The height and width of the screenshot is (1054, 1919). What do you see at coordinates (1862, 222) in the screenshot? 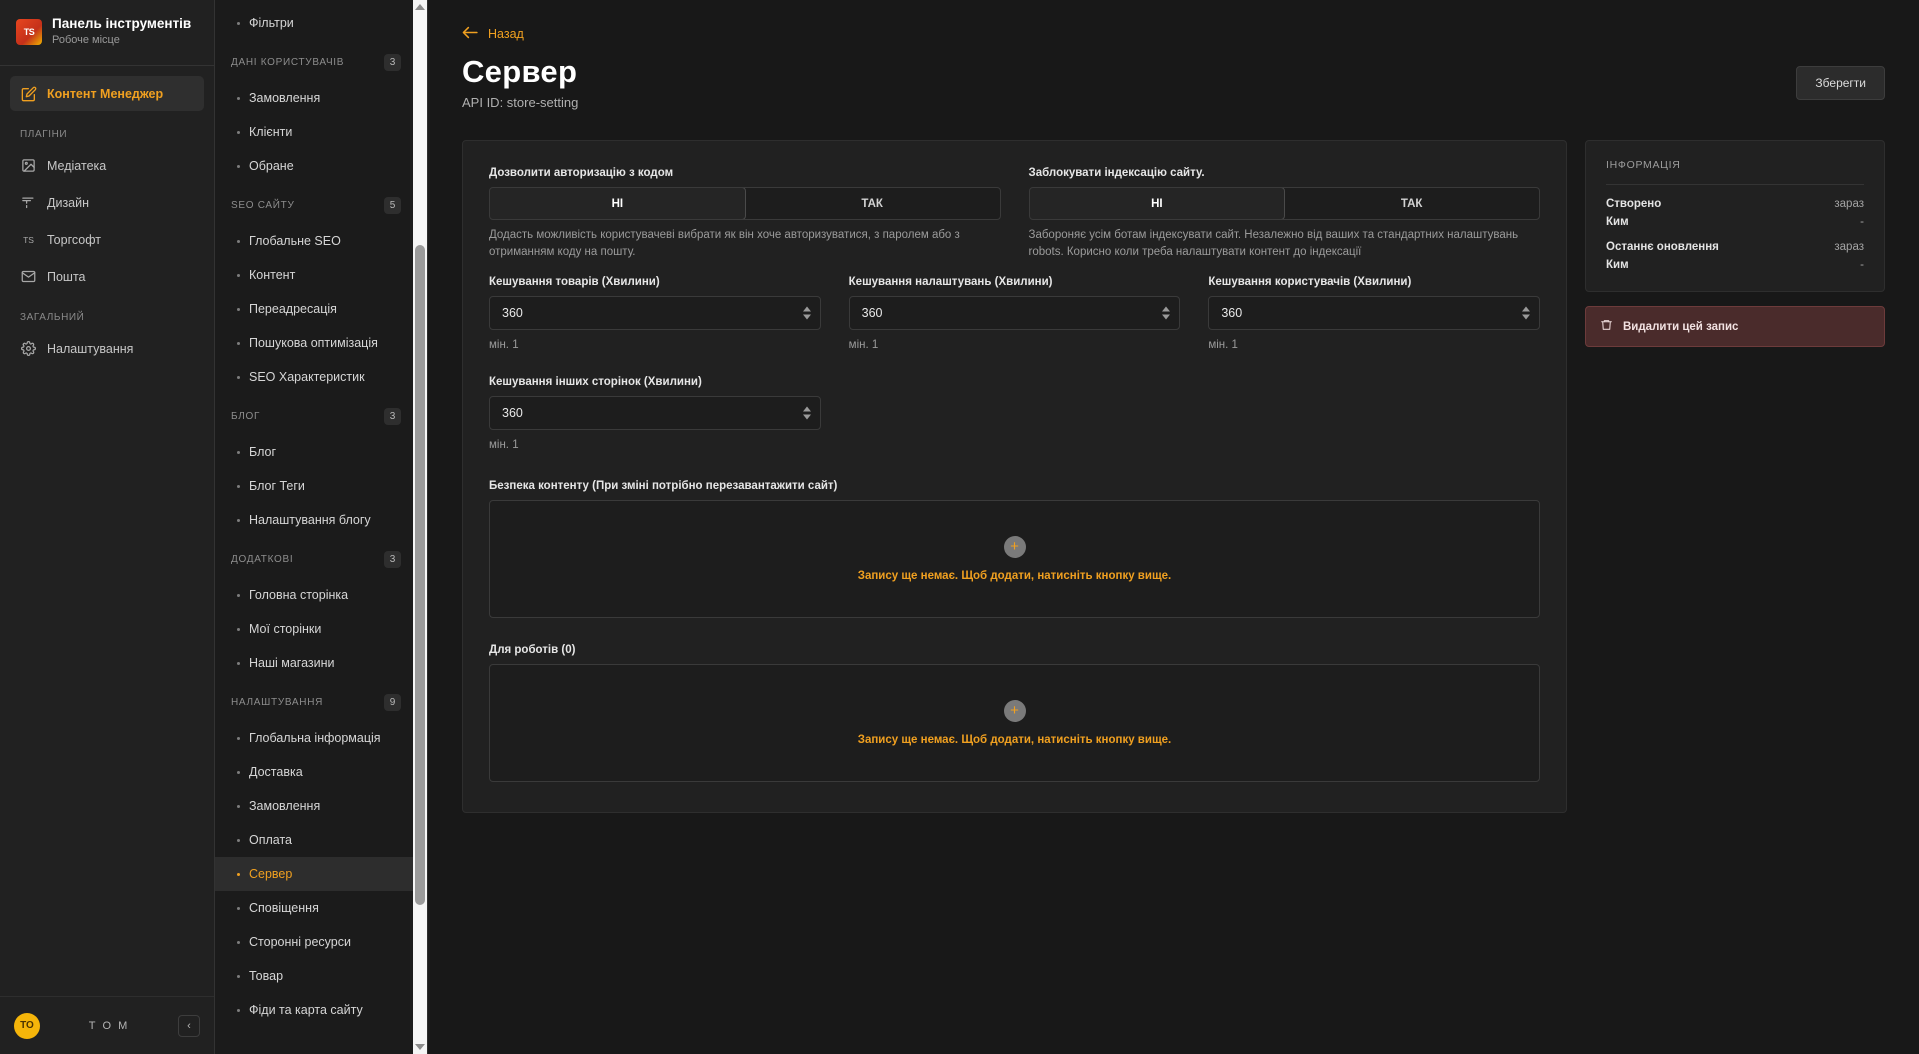
I see `info-value: -` at bounding box center [1862, 222].